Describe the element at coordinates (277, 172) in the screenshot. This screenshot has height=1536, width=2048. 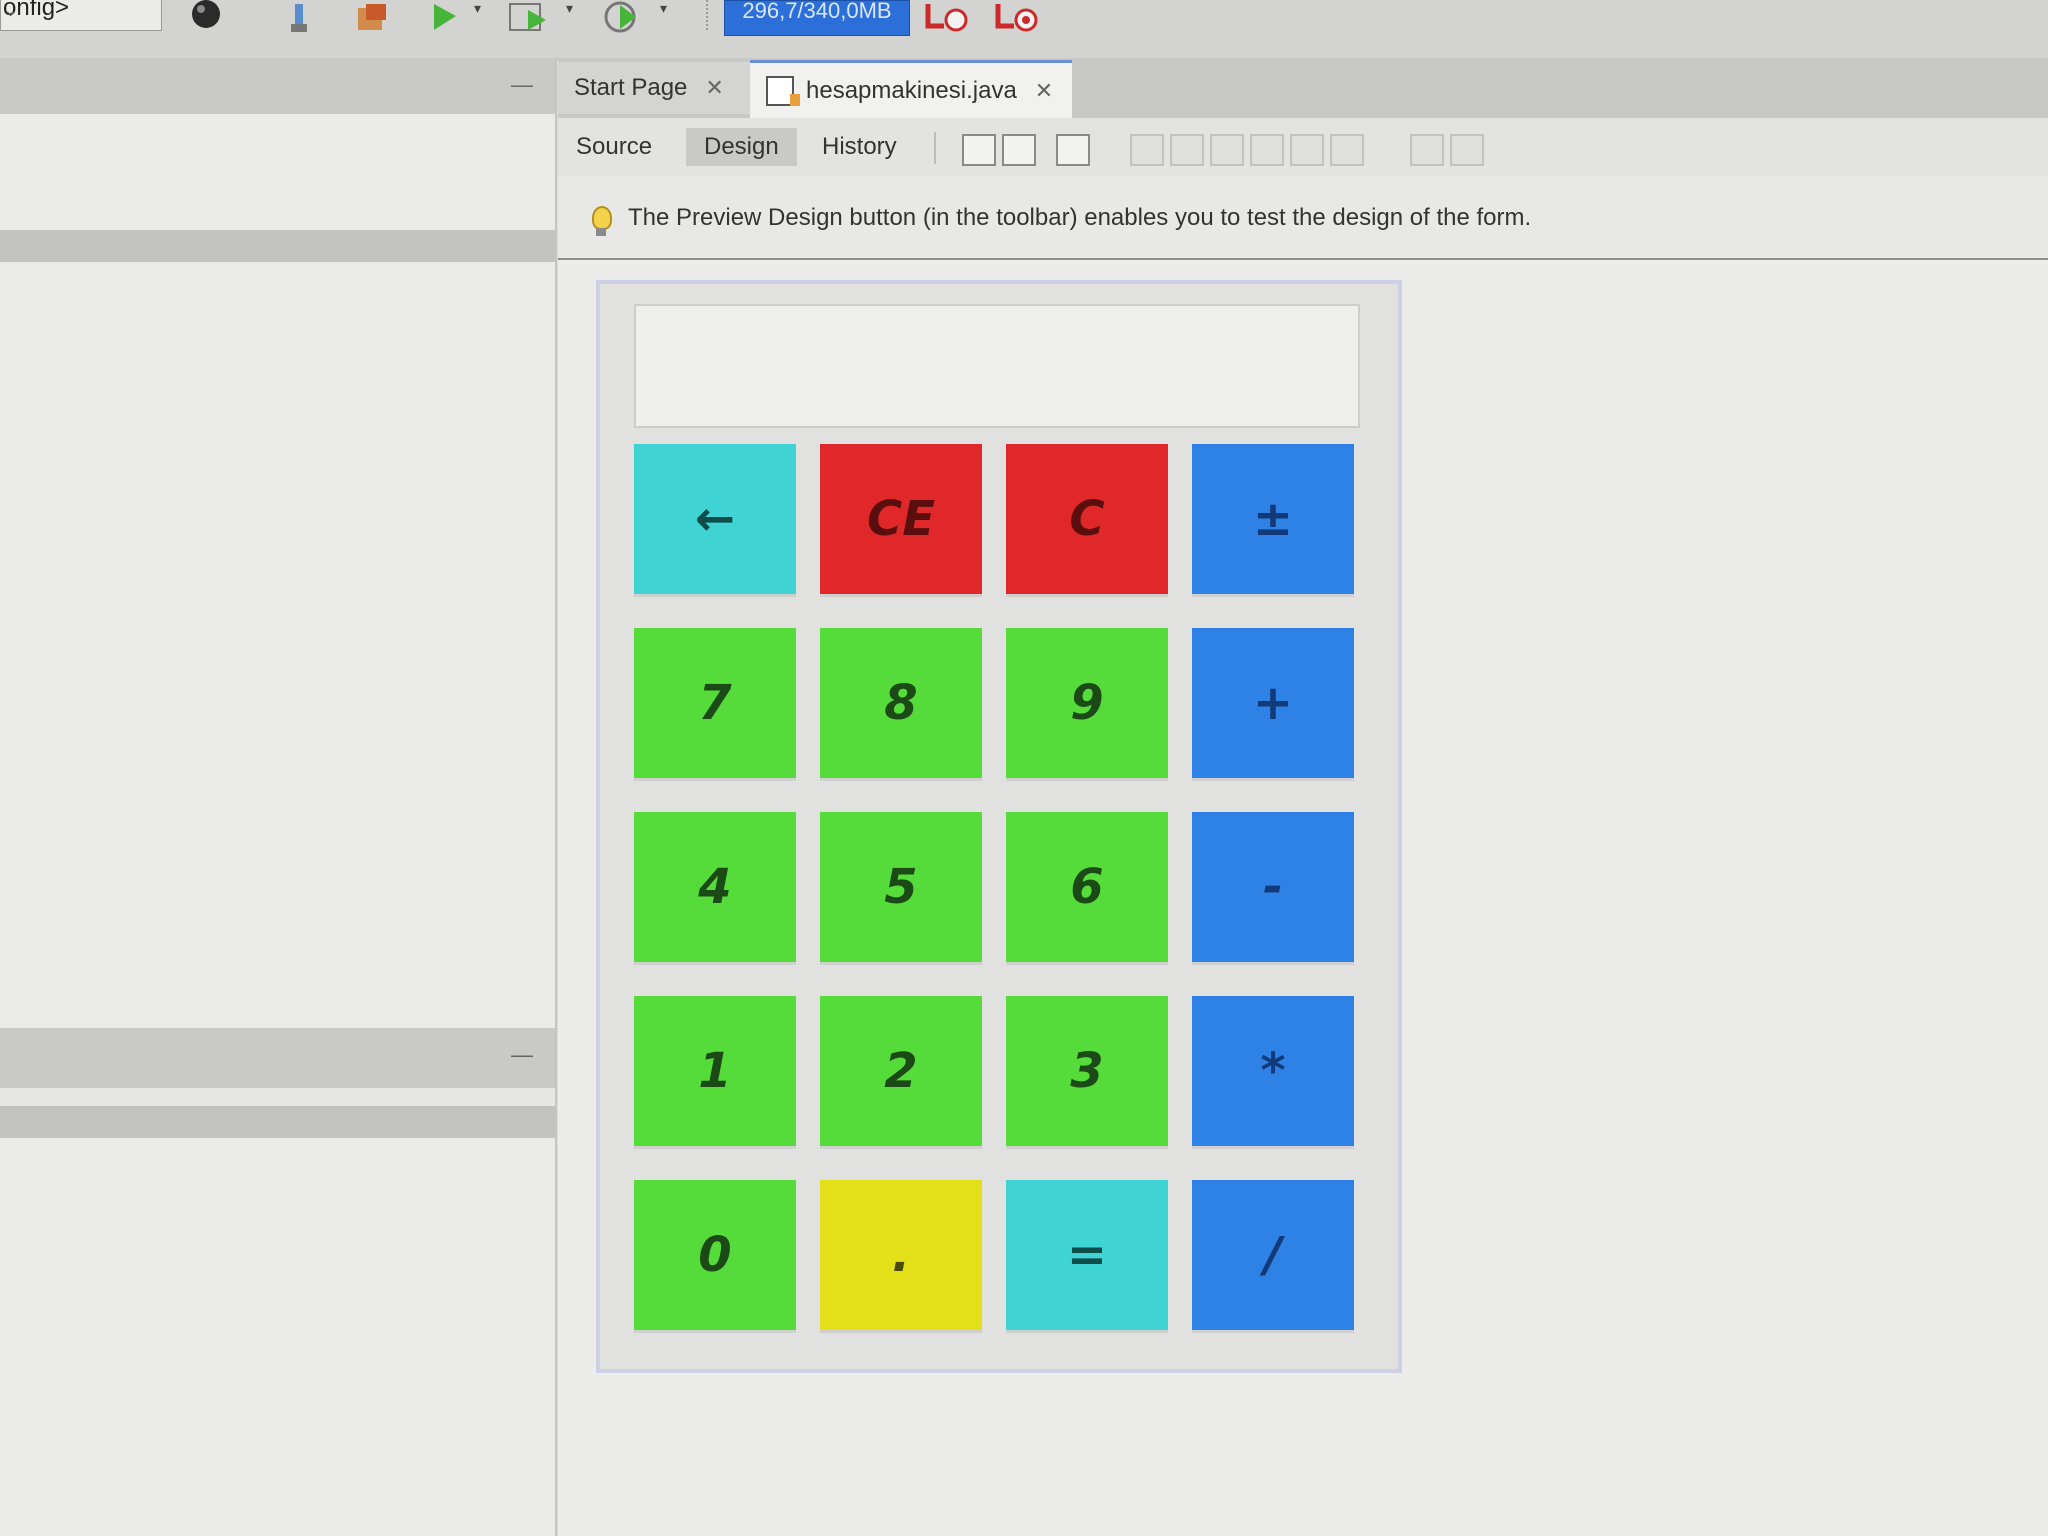
I see `projects-panel-body` at that location.